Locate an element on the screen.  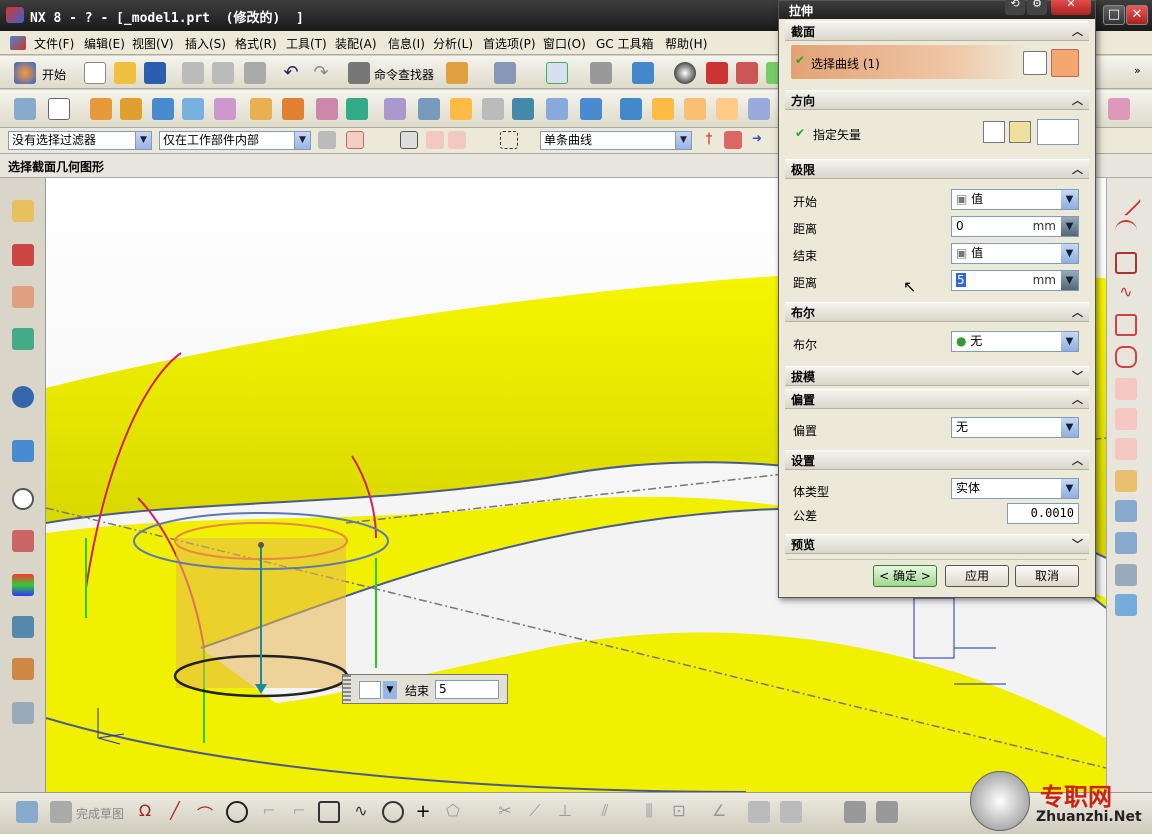
project-curve-icon is located at coordinates (1126, 419).